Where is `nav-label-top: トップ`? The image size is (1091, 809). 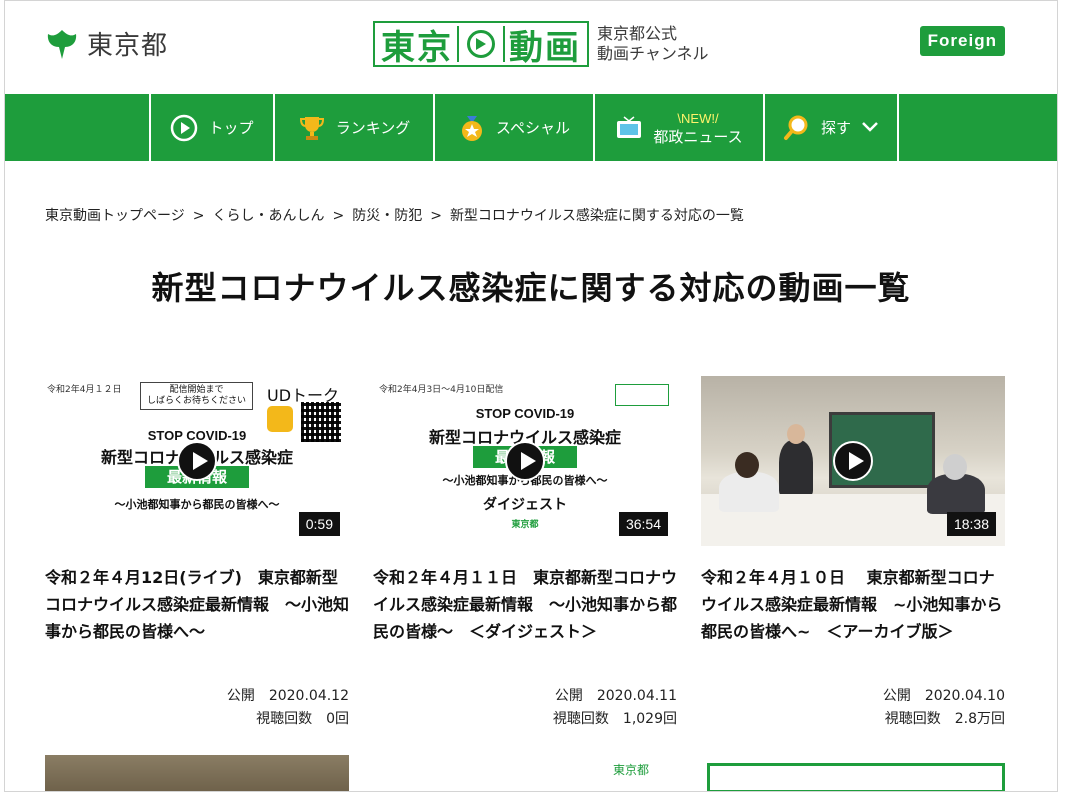
nav-label-top: トップ is located at coordinates (231, 128).